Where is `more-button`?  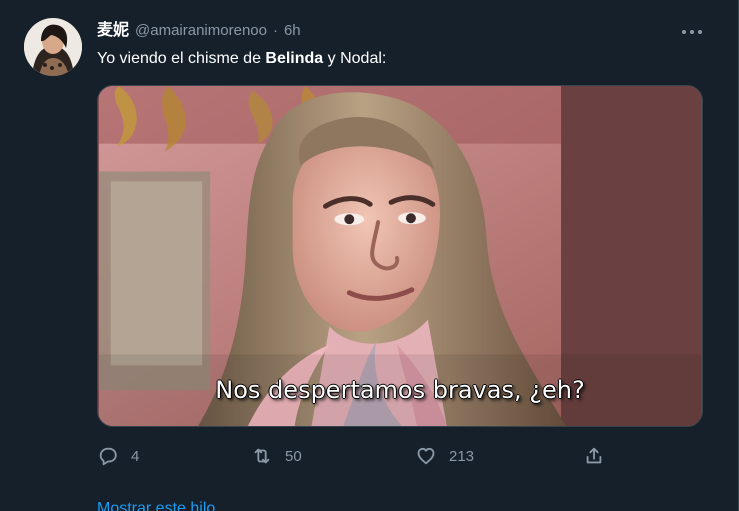
more-button is located at coordinates (692, 32).